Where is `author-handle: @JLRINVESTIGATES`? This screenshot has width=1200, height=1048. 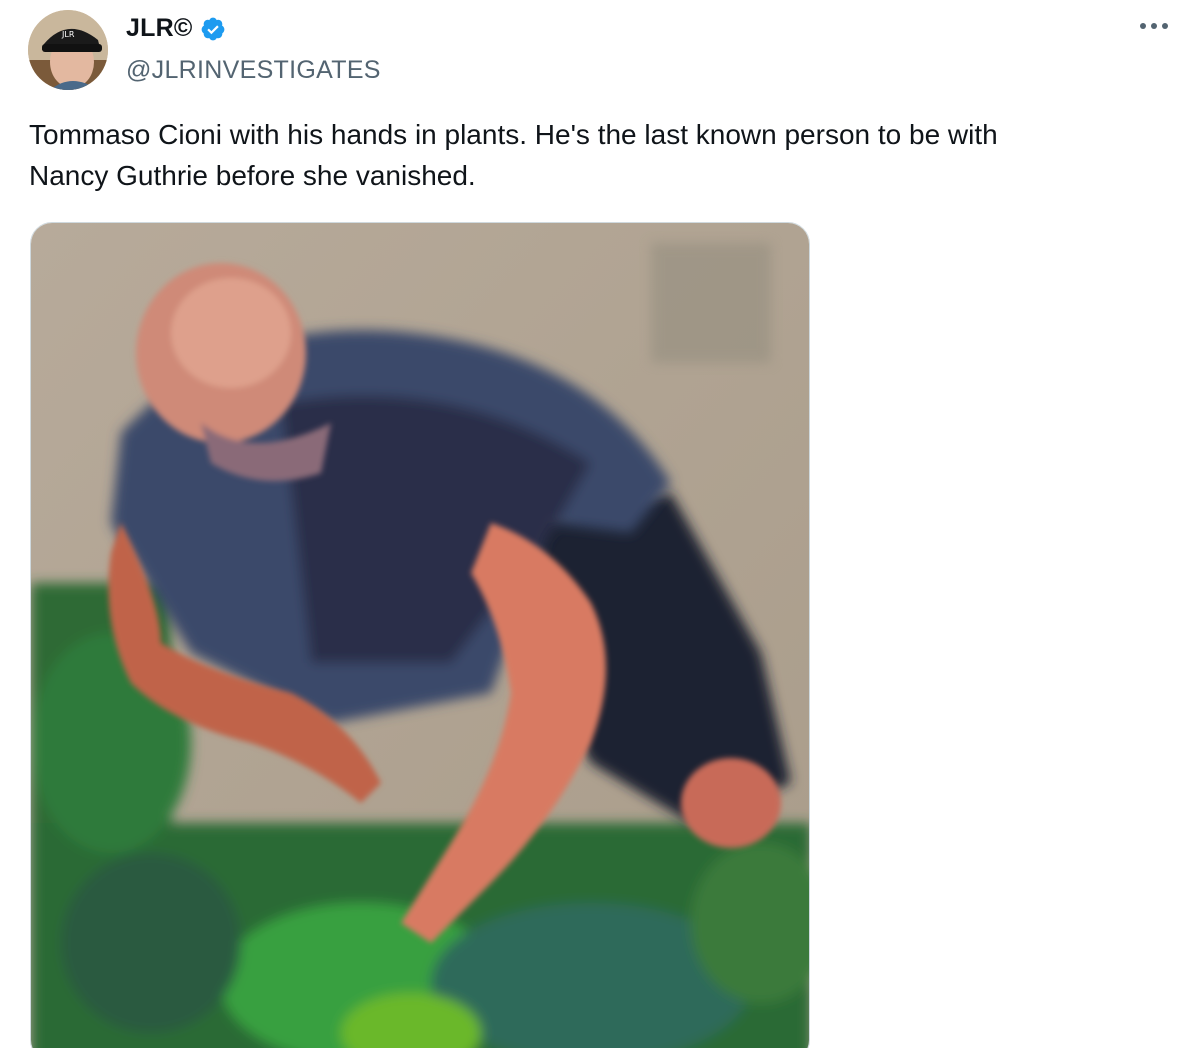
author-handle: @JLRINVESTIGATES is located at coordinates (253, 70).